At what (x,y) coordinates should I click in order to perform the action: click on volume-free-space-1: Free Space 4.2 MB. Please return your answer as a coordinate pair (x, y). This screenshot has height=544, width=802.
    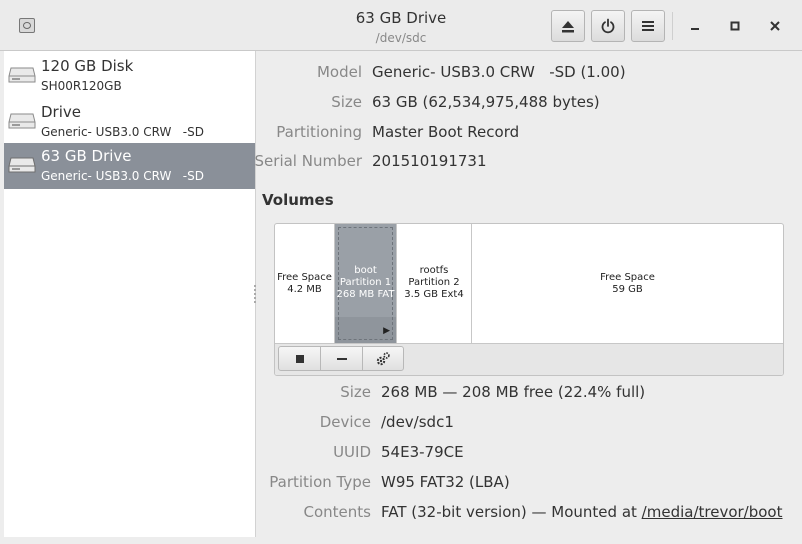
    Looking at the image, I should click on (305, 283).